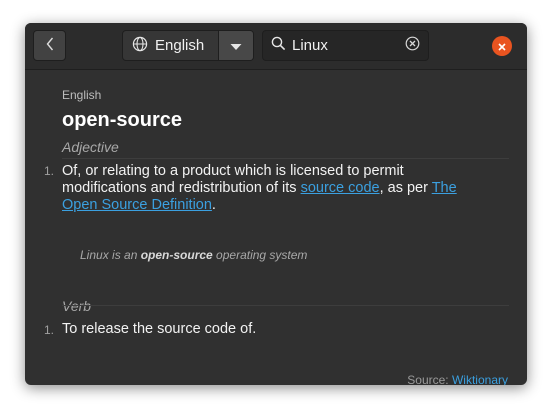 Image resolution: width=552 pixels, height=413 pixels. I want to click on globe-icon, so click(140, 46).